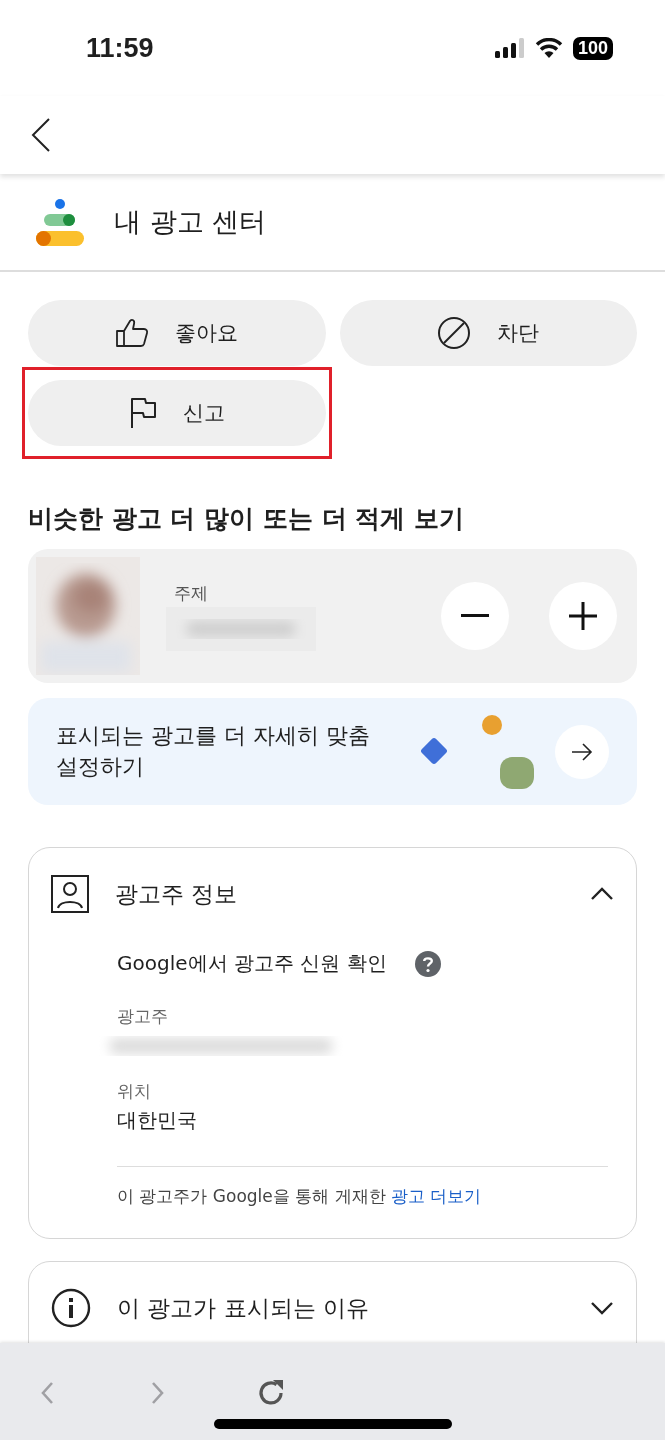 The height and width of the screenshot is (1440, 665). Describe the element at coordinates (176, 894) in the screenshot. I see `card-title: 광고주 정보` at that location.